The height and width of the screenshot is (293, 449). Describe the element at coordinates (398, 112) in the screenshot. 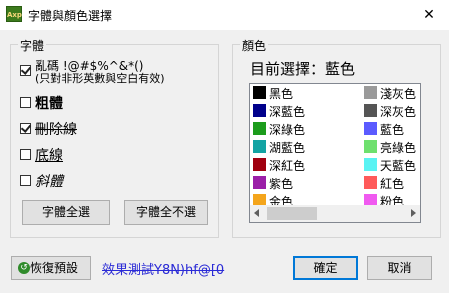

I see `color-name: 深灰色` at that location.